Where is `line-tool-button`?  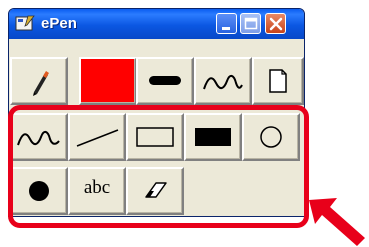 line-tool-button is located at coordinates (97, 137).